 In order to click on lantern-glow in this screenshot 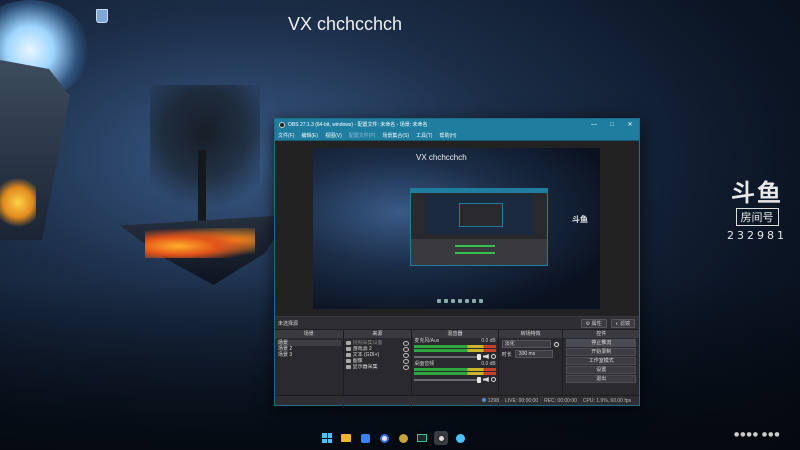, I will do `click(18, 202)`.